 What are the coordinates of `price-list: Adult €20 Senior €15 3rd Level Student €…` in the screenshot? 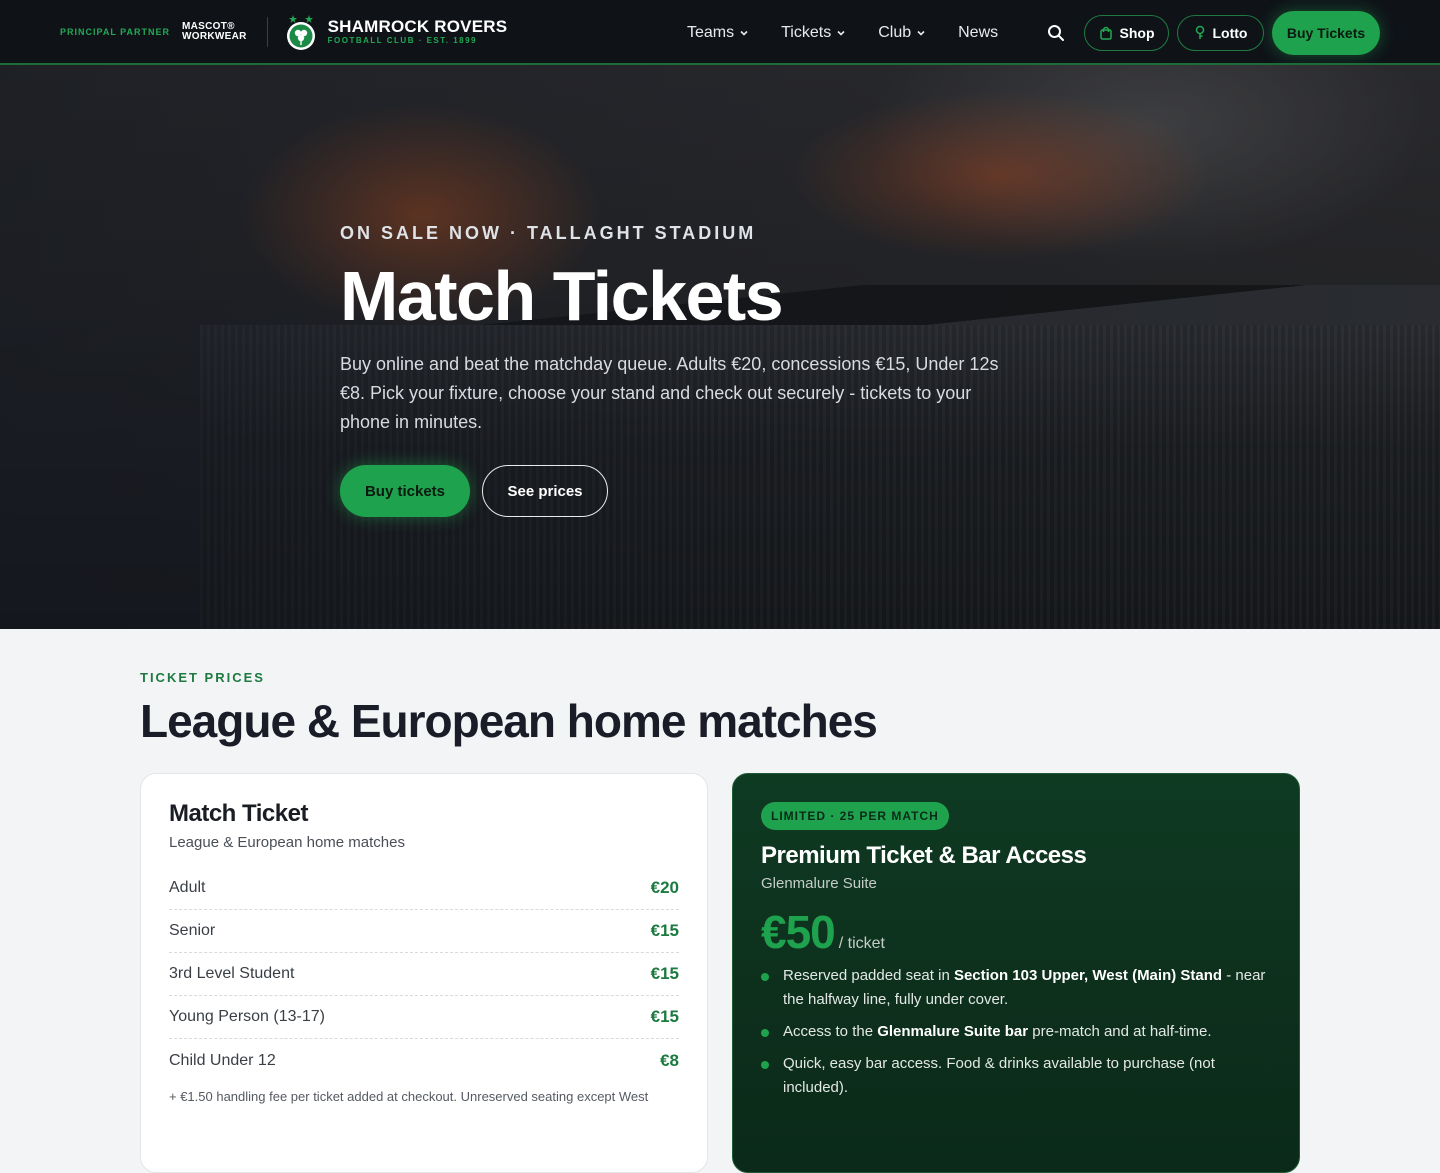 It's located at (424, 974).